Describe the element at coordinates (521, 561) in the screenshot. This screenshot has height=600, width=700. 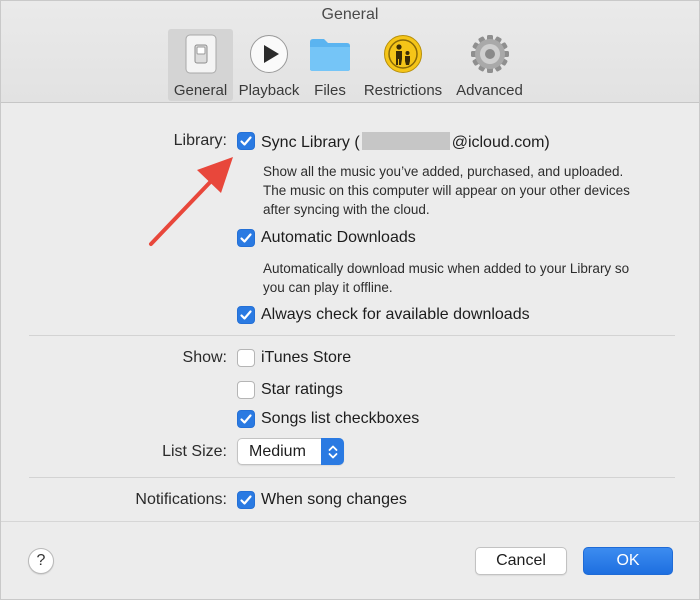
I see `cancel-button: Cancel` at that location.